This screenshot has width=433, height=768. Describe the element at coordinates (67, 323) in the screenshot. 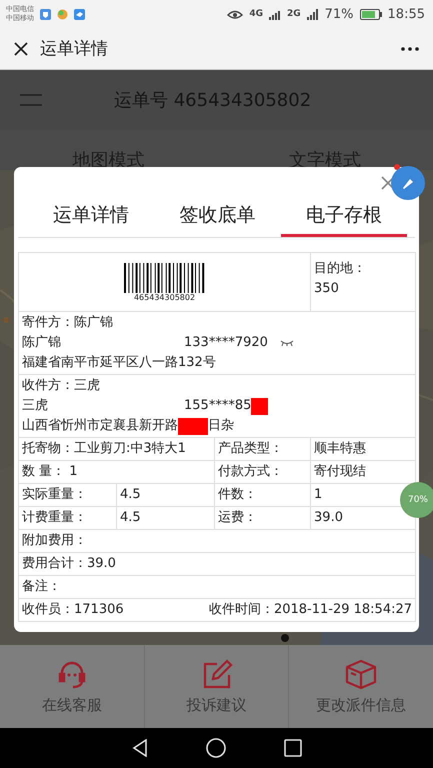

I see `sender-label: 寄件方：陈广锦` at that location.